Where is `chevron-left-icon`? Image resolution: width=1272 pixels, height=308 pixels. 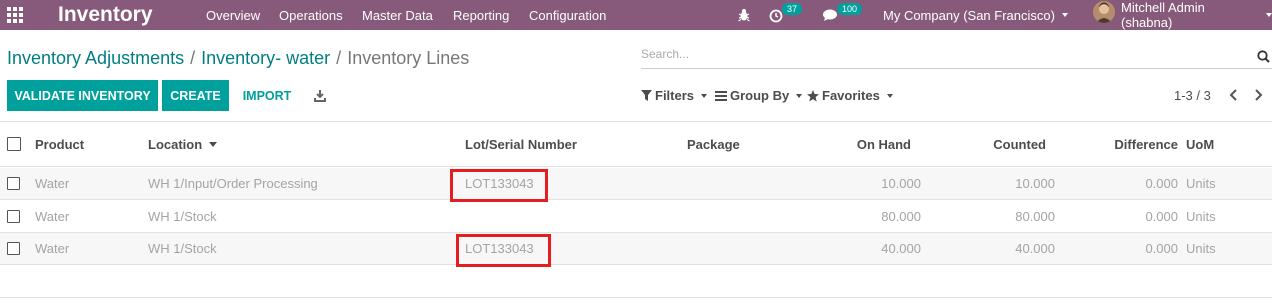 chevron-left-icon is located at coordinates (1233, 95).